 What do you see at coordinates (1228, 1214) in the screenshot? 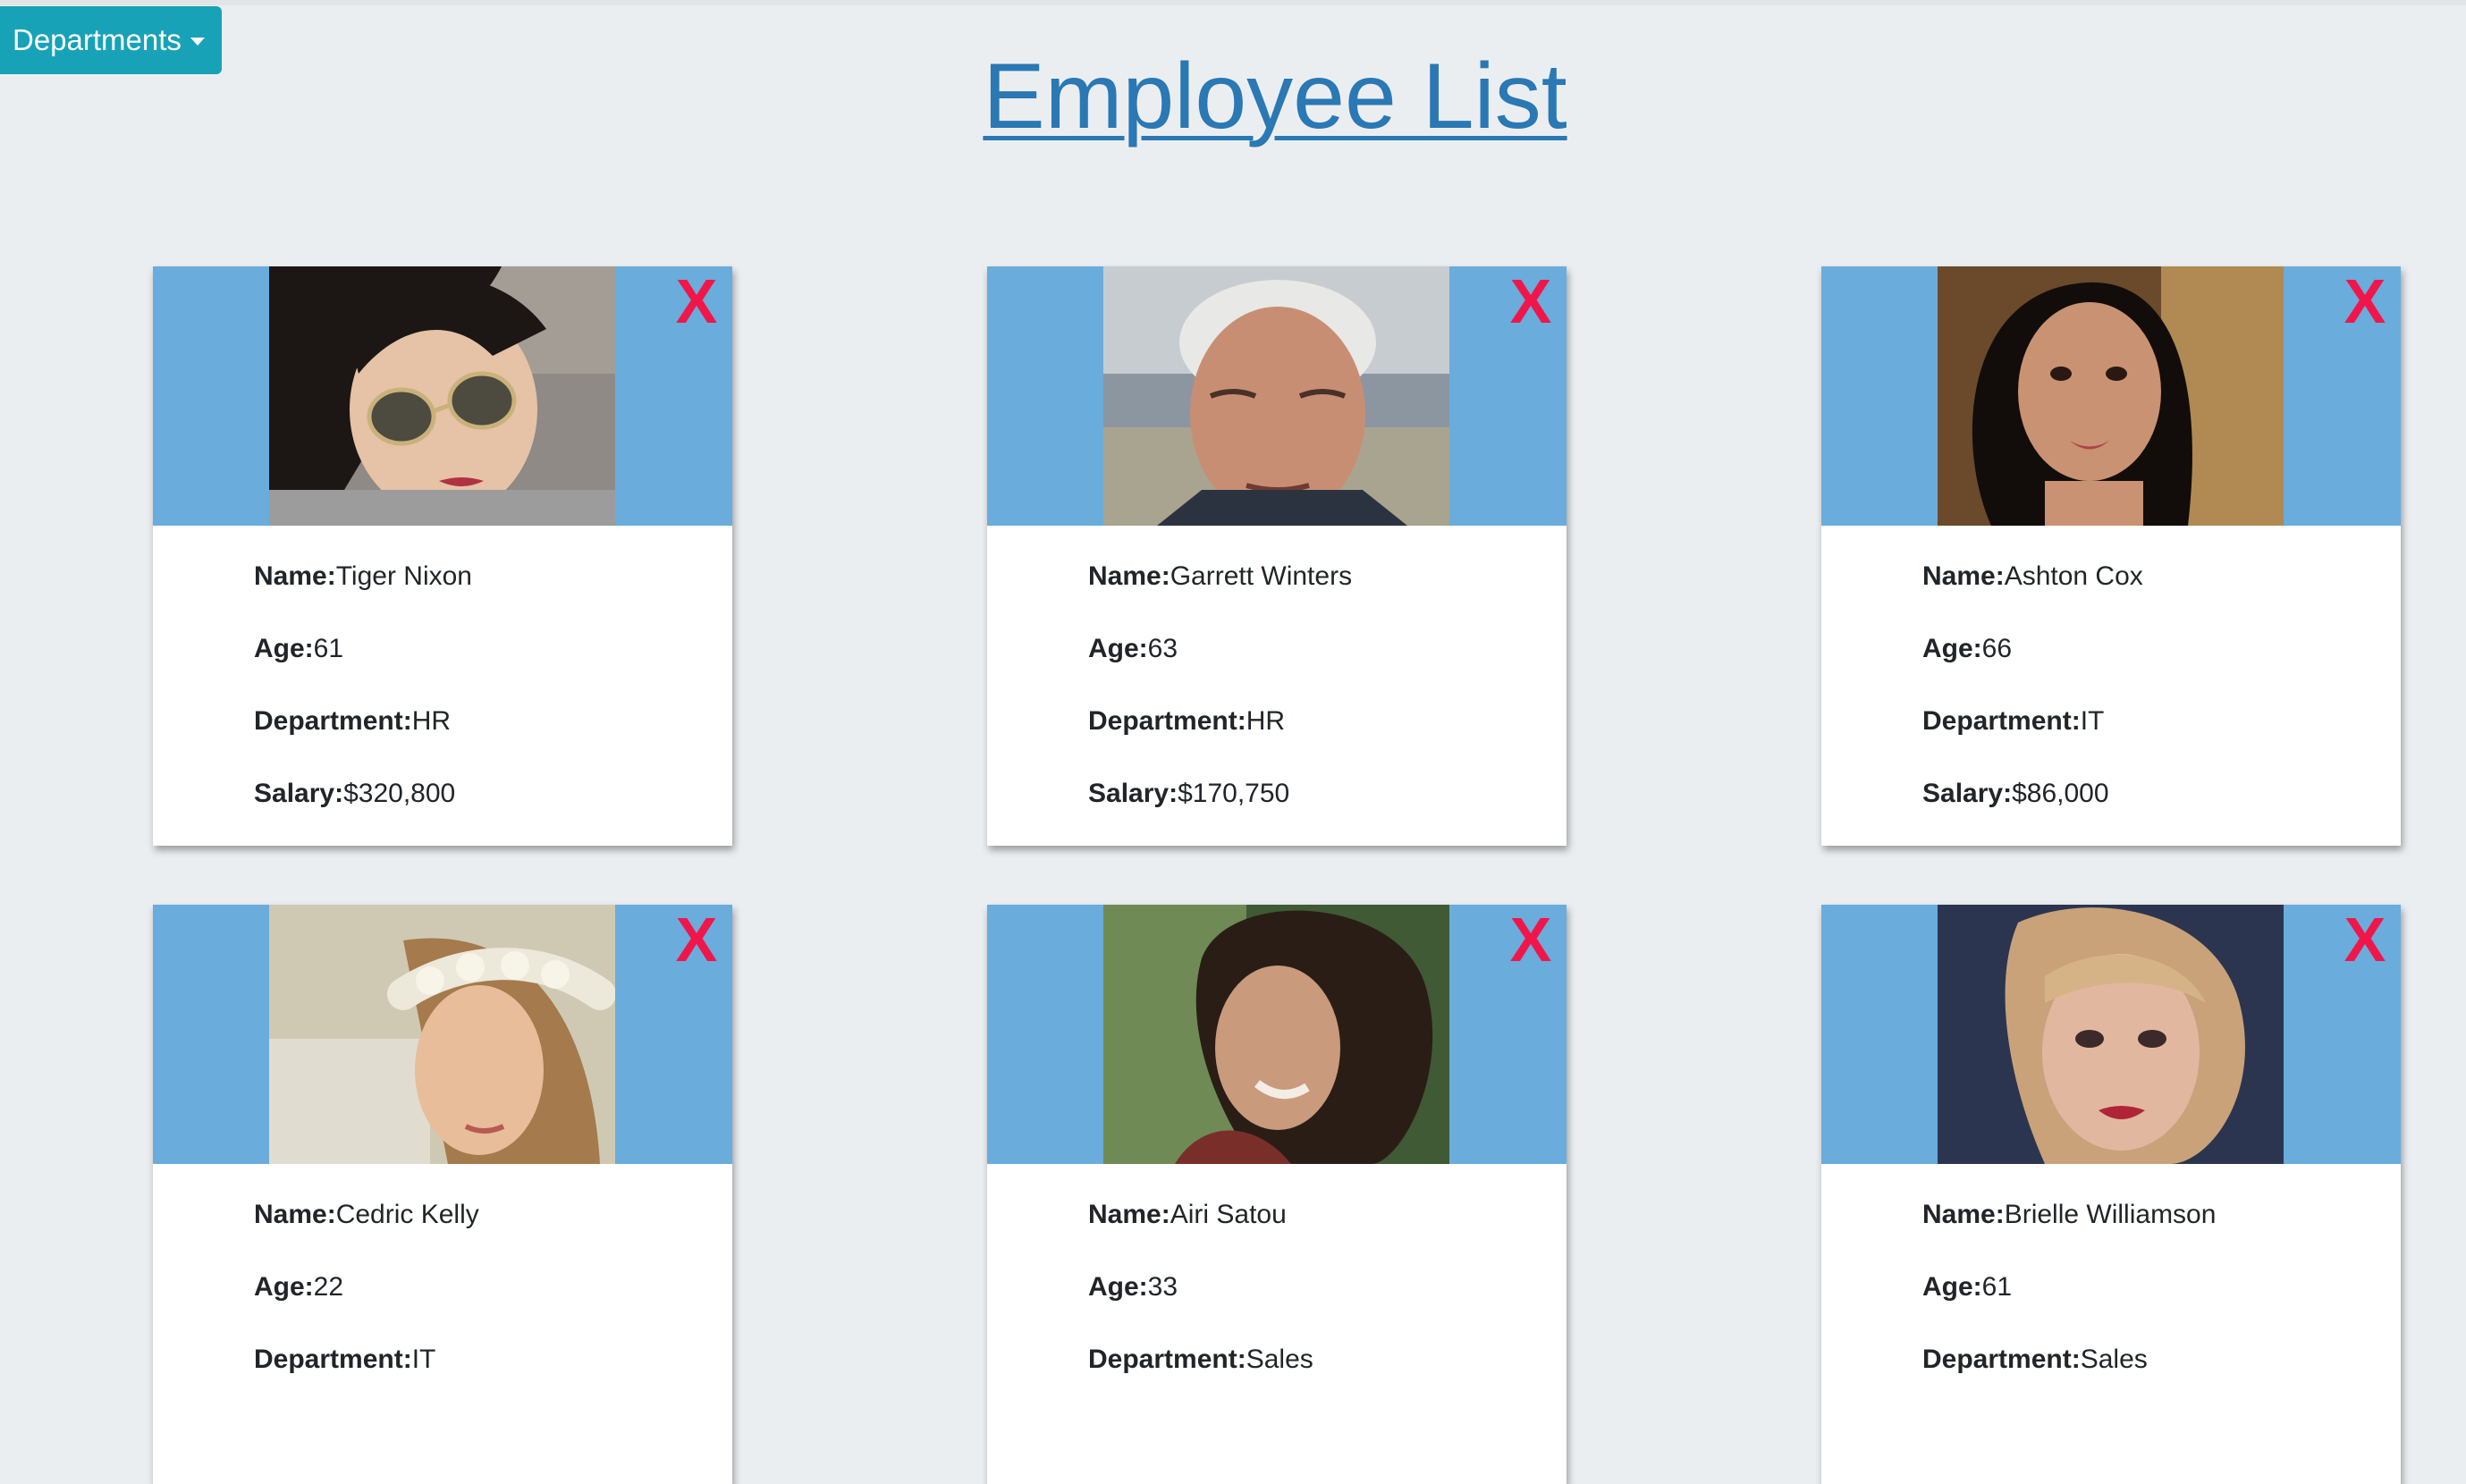
I see `employee-name: Airi Satou` at bounding box center [1228, 1214].